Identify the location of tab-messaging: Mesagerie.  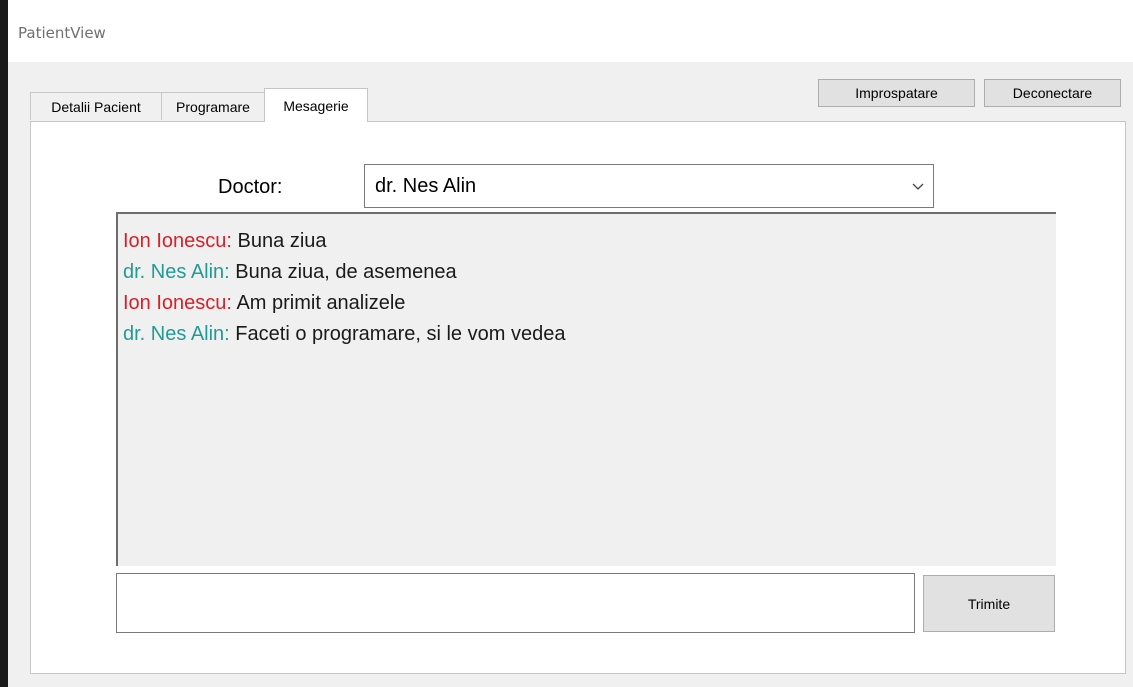
(316, 105).